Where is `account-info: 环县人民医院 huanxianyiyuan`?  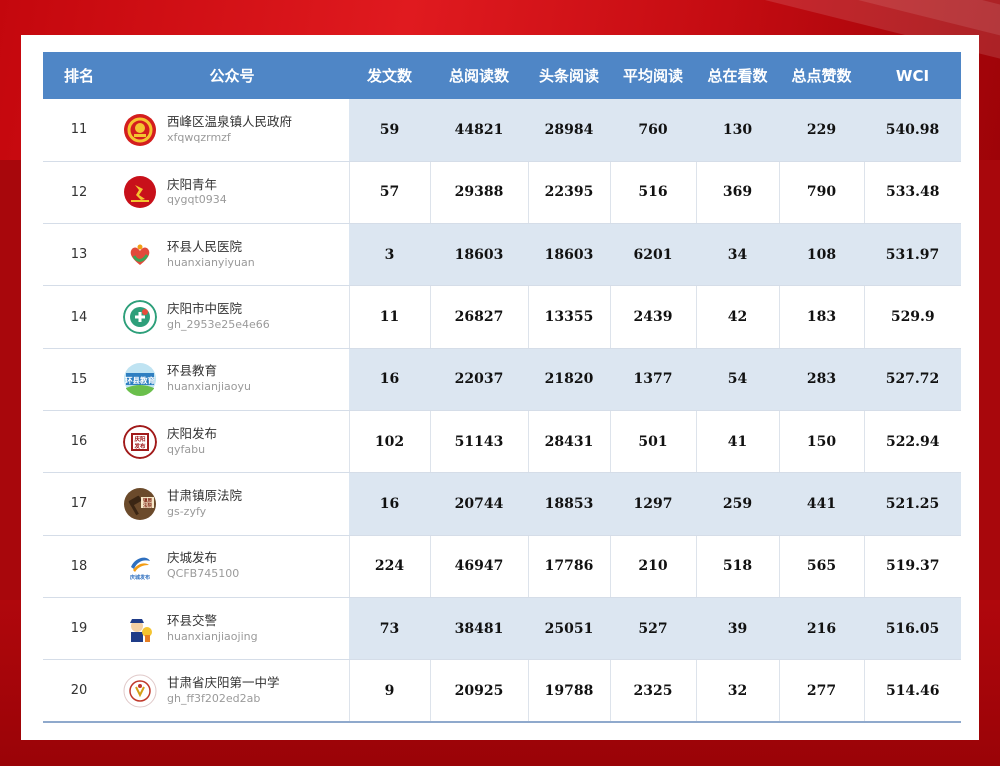 account-info: 环县人民医院 huanxianyiyuan is located at coordinates (232, 255).